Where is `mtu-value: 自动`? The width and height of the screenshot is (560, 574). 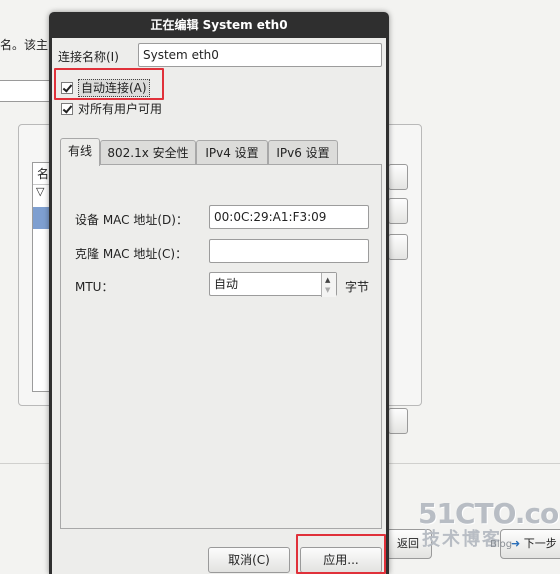
mtu-value: 自动 is located at coordinates (226, 284).